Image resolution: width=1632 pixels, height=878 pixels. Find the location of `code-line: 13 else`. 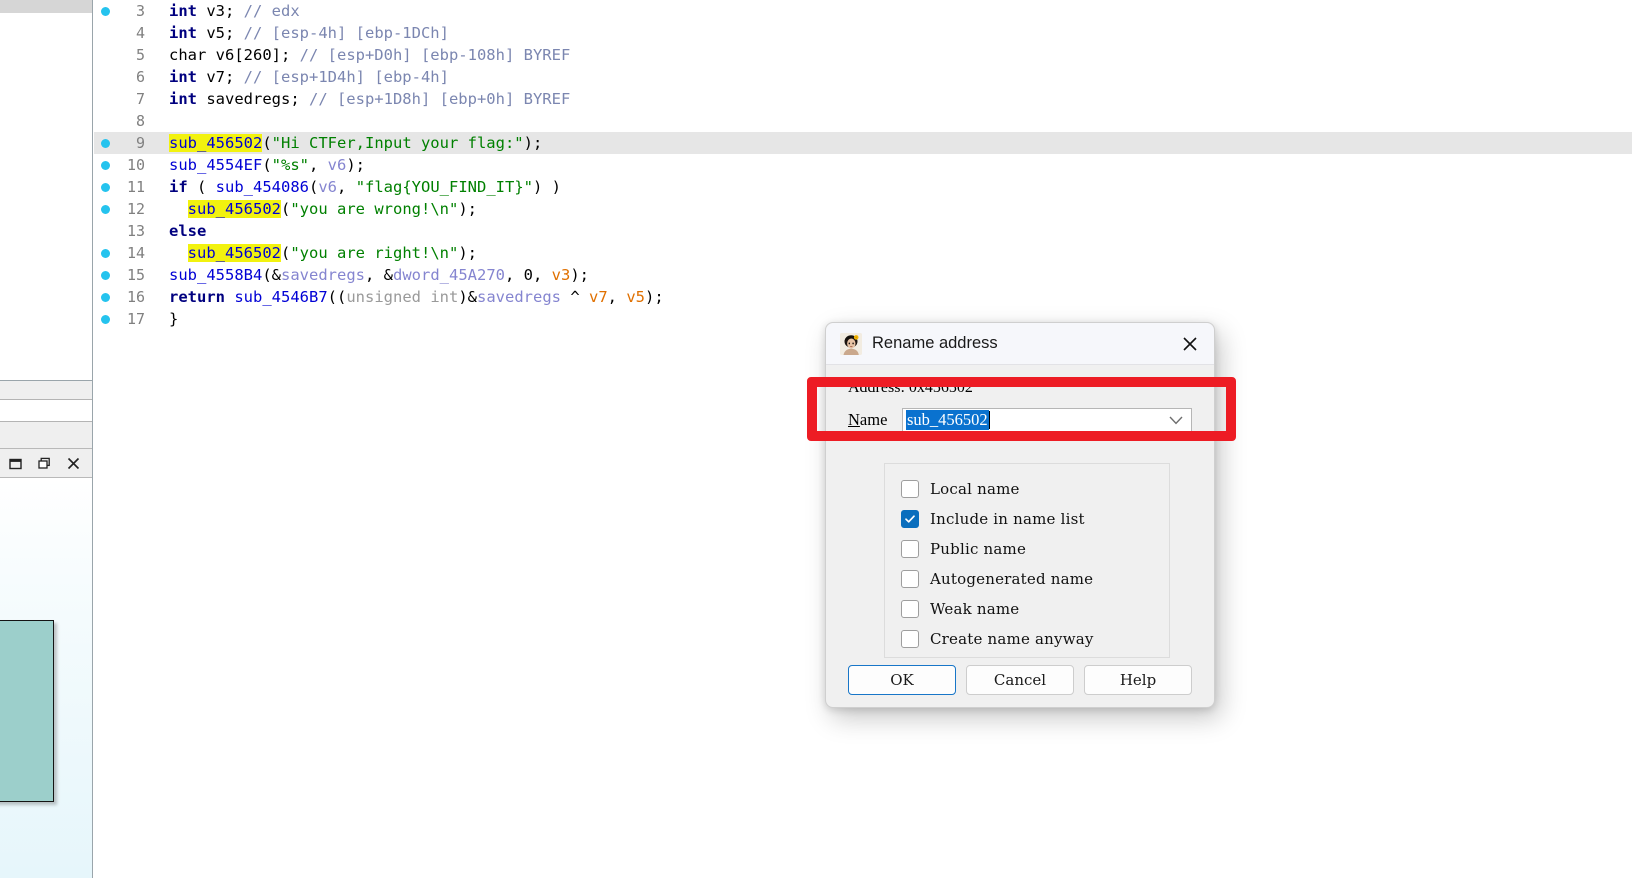

code-line: 13 else is located at coordinates (863, 231).